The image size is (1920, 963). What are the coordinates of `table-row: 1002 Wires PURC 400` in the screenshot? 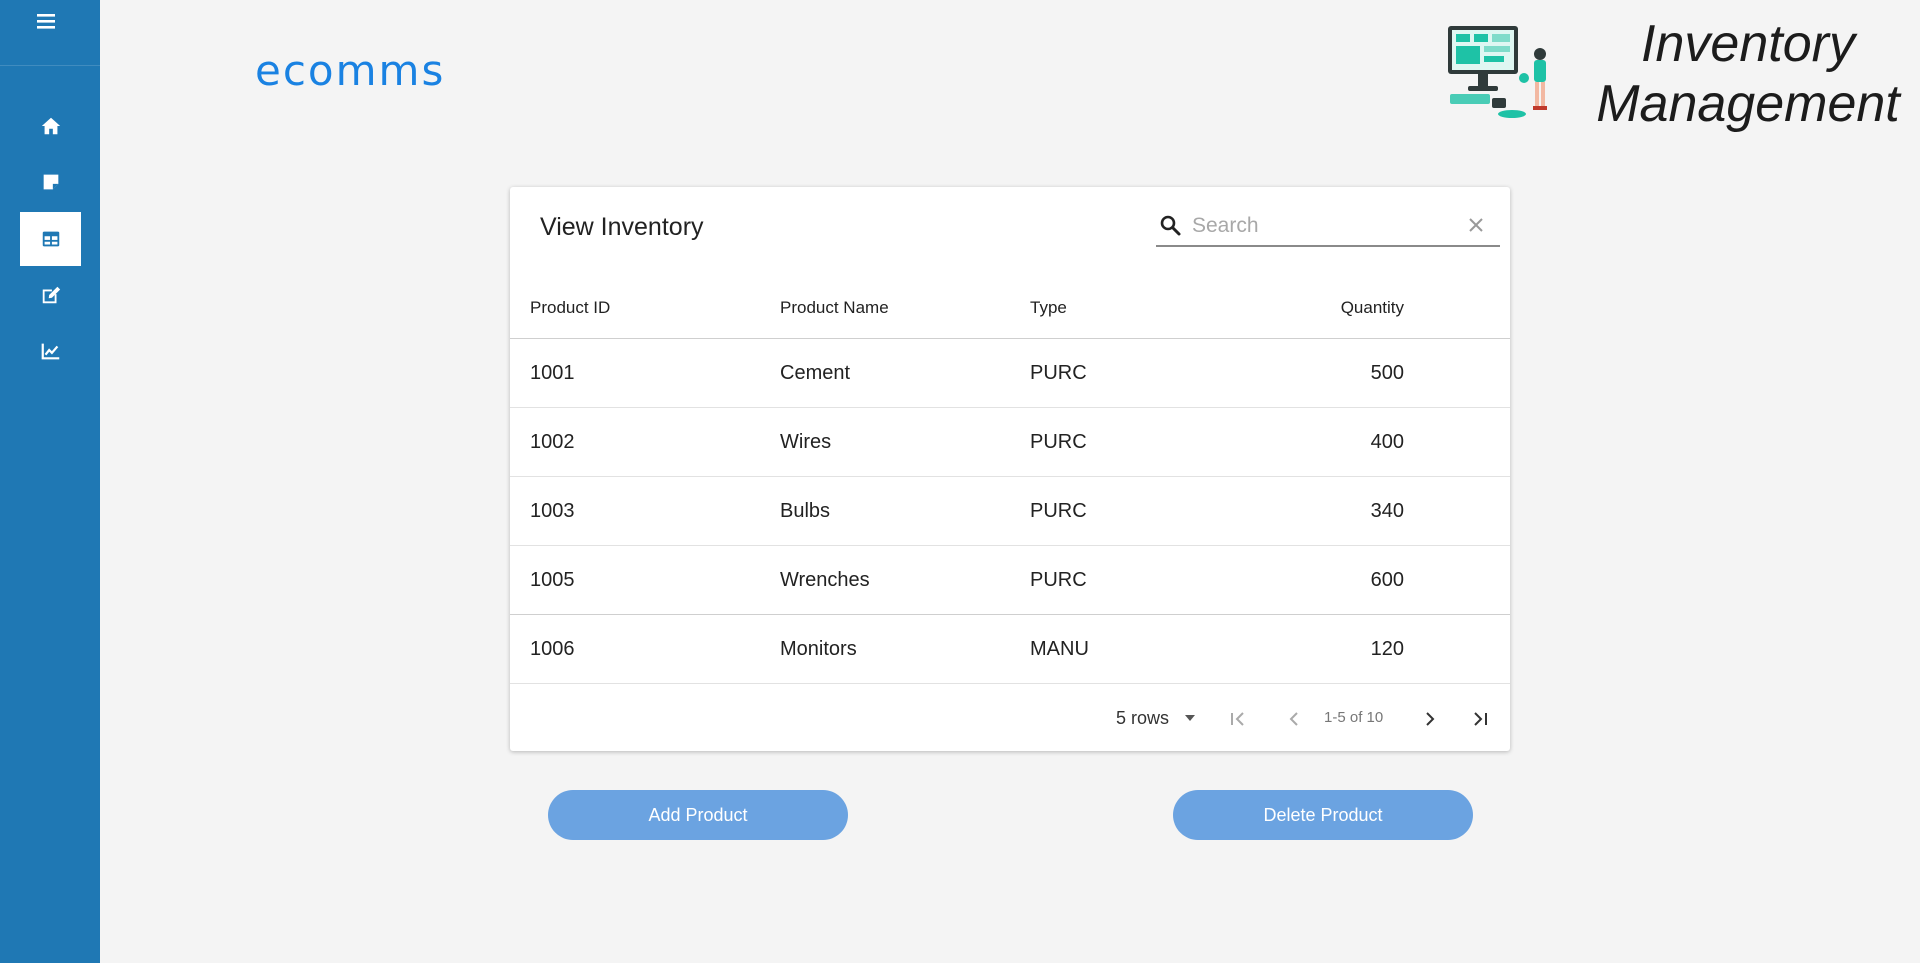 It's located at (1010, 442).